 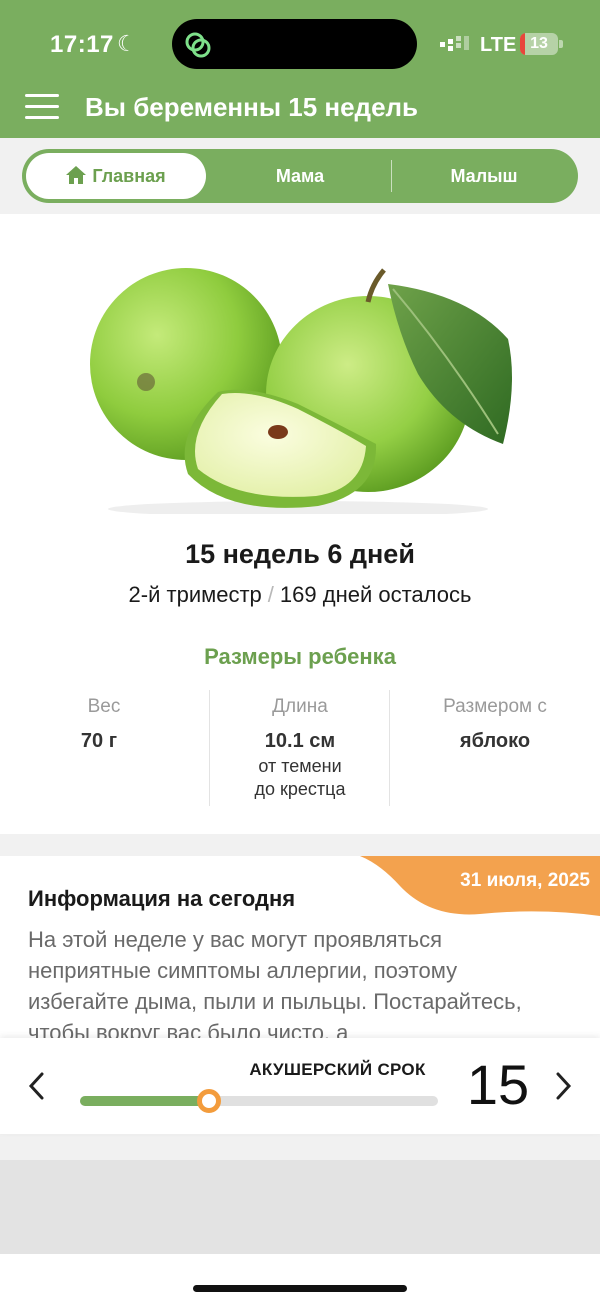 I want to click on battery-level: 13, so click(x=539, y=43).